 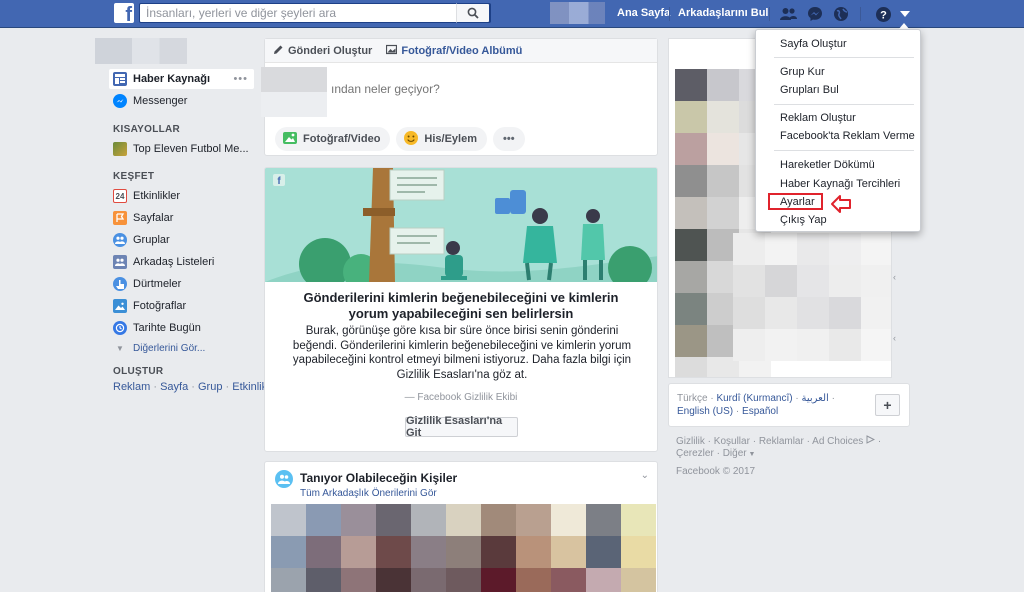 I want to click on copyright: Facebook © 2017, so click(x=716, y=471).